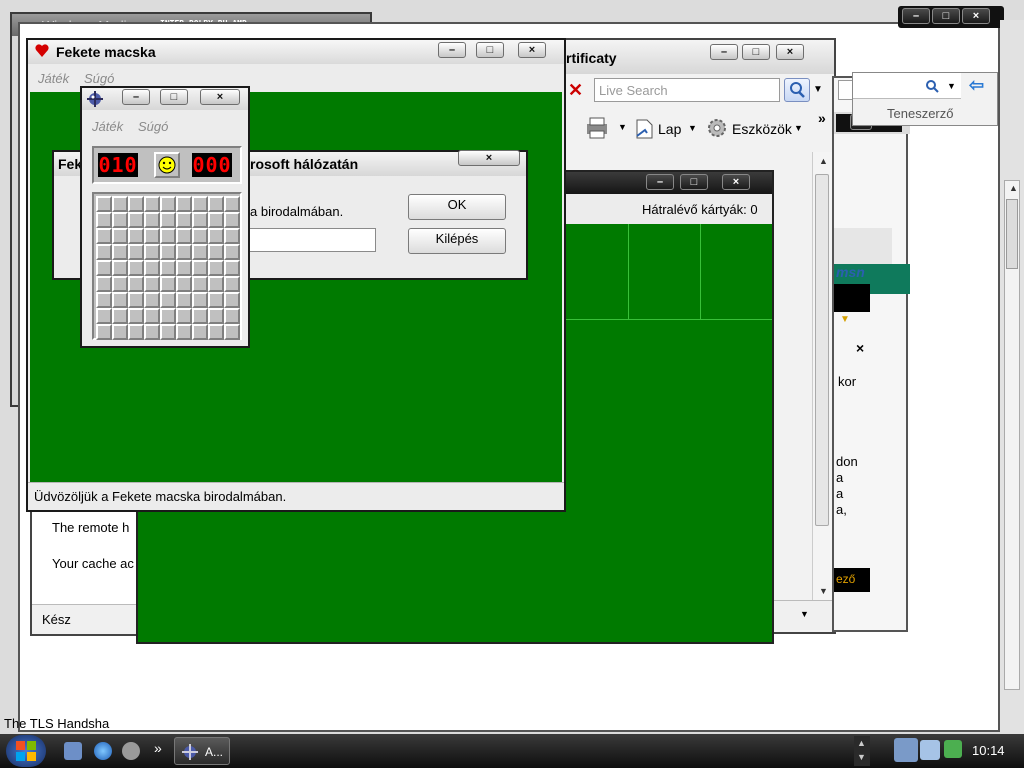 Image resolution: width=1024 pixels, height=768 pixels. Describe the element at coordinates (457, 207) in the screenshot. I see `ok-button: OK` at that location.